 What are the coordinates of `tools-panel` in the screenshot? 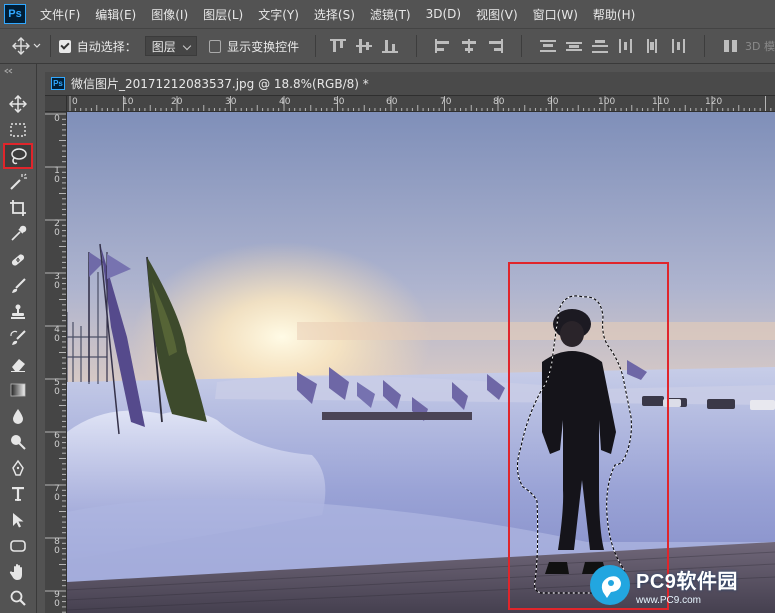 It's located at (18, 338).